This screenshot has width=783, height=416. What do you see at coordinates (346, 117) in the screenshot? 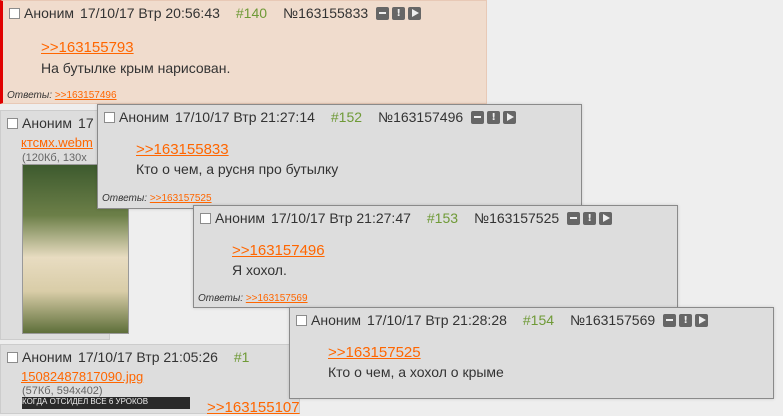
I see `post-number: #152` at bounding box center [346, 117].